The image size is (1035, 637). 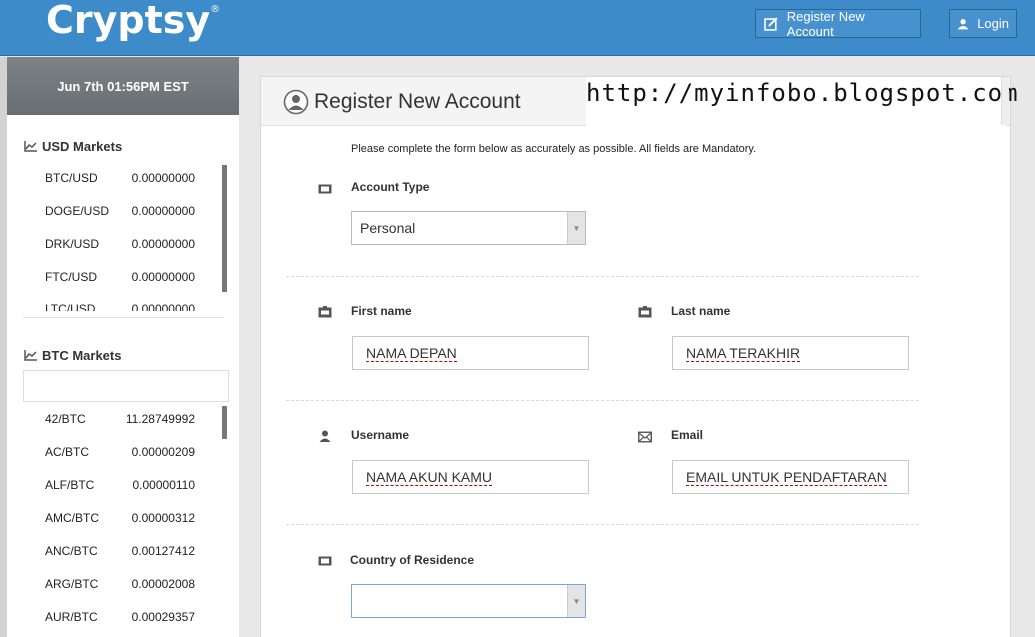 What do you see at coordinates (70, 485) in the screenshot?
I see `market-pair: ALF/BTC` at bounding box center [70, 485].